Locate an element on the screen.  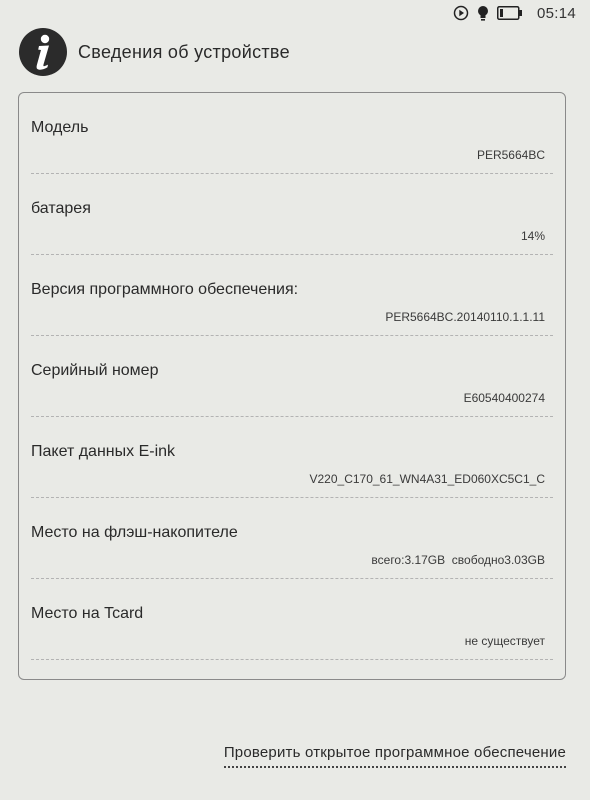
battery-icon is located at coordinates (509, 13).